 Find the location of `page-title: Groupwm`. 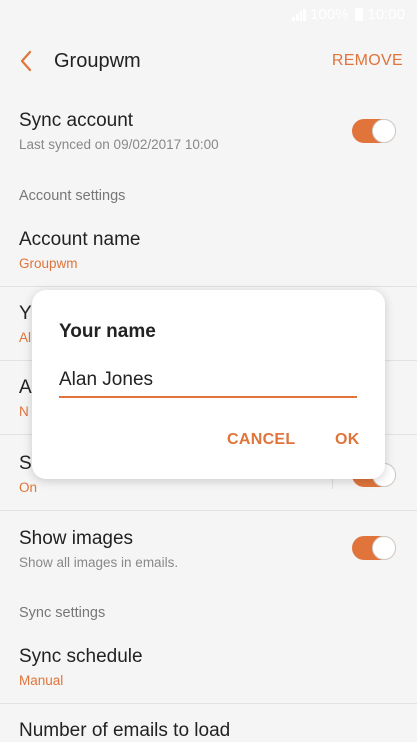

page-title: Groupwm is located at coordinates (97, 61).